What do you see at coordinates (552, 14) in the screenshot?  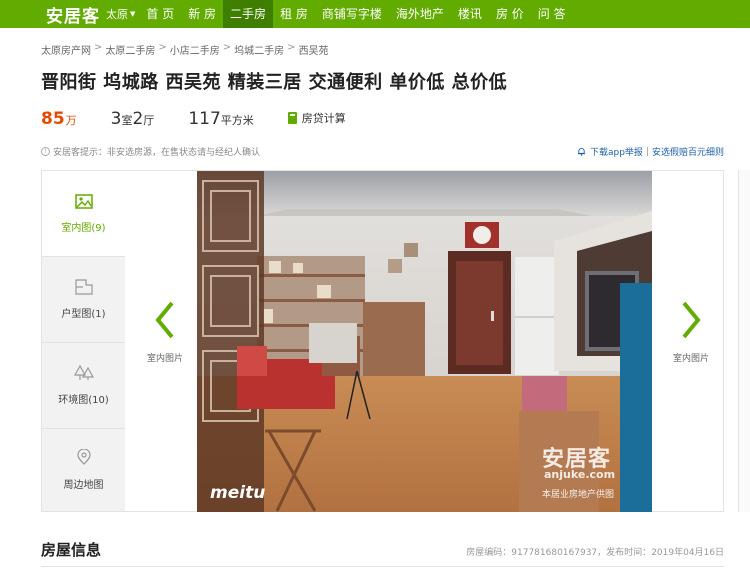 I see `nav-item-8: 问 答` at bounding box center [552, 14].